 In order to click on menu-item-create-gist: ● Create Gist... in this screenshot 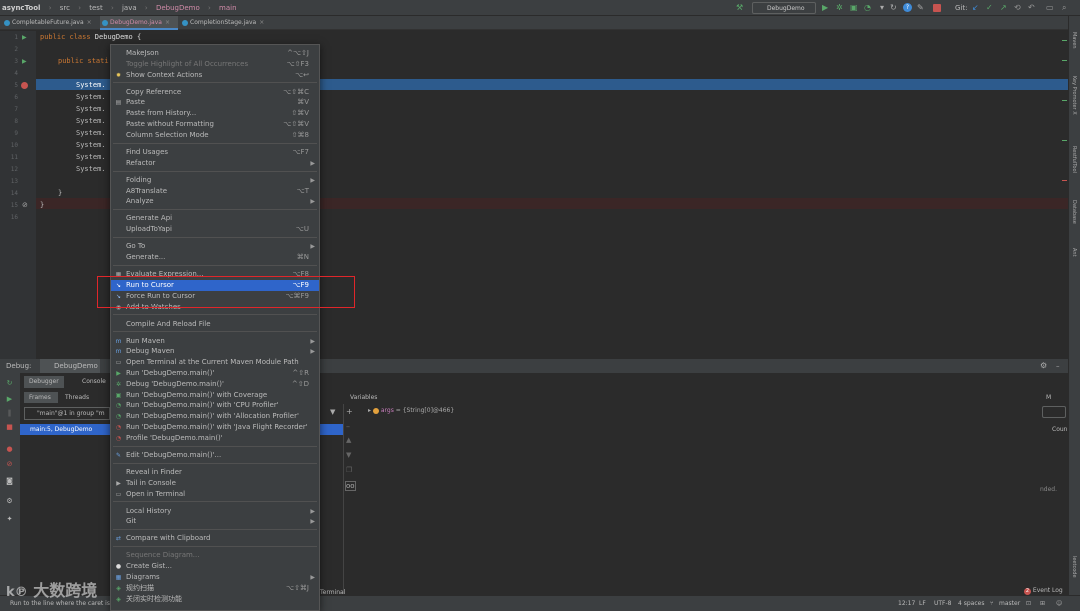, I will do `click(215, 566)`.